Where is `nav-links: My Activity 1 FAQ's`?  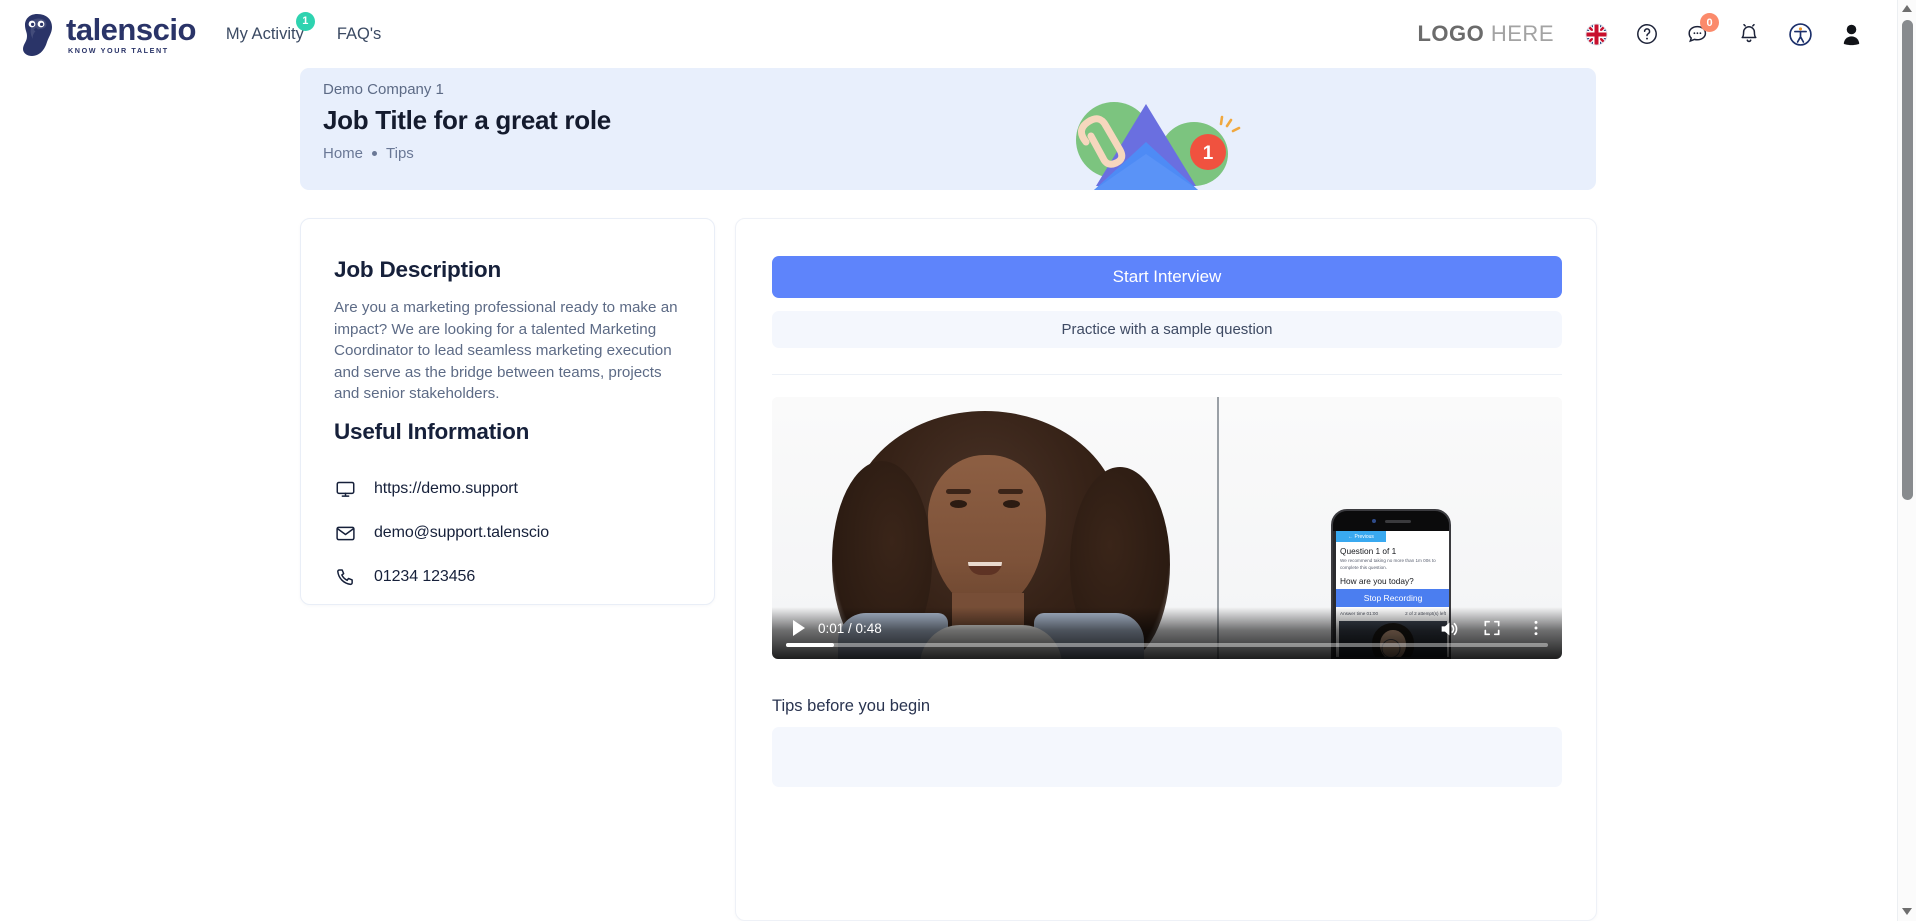
nav-links: My Activity 1 FAQ's is located at coordinates (303, 27).